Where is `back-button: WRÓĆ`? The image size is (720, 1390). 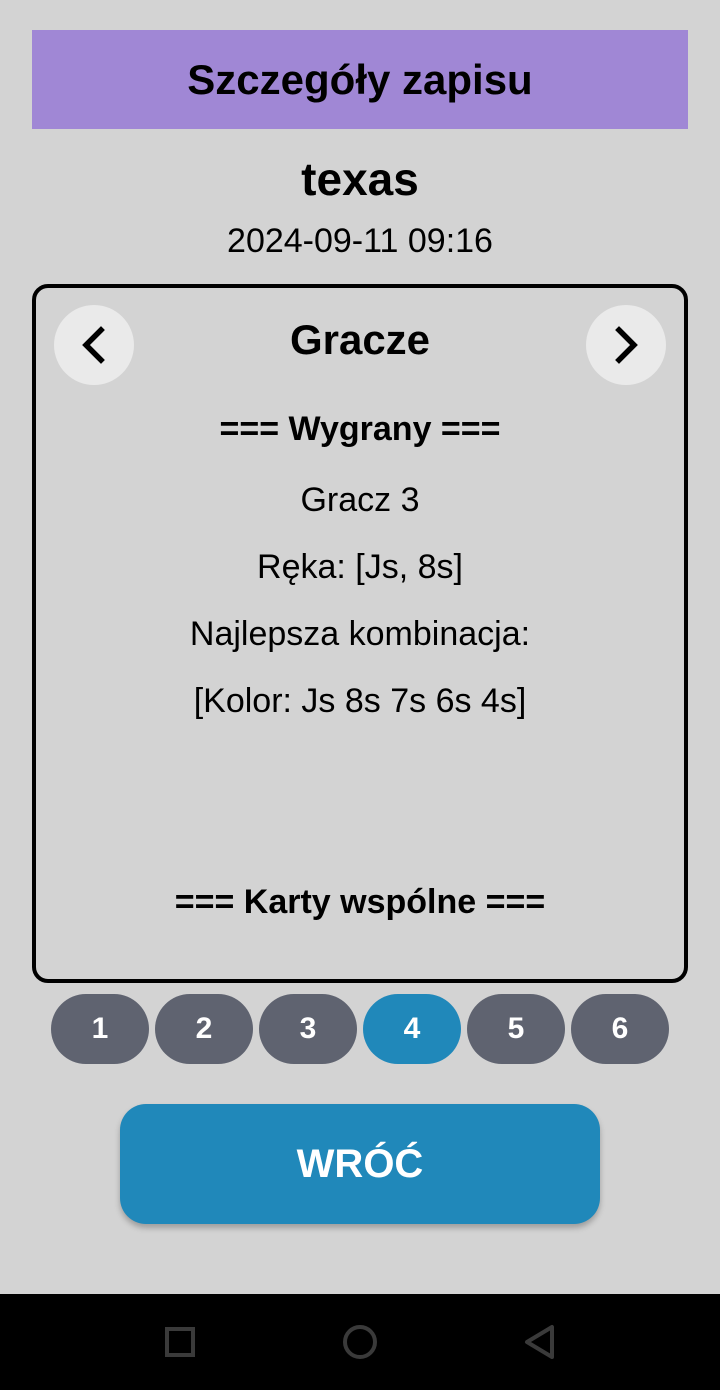
back-button: WRÓĆ is located at coordinates (360, 1164).